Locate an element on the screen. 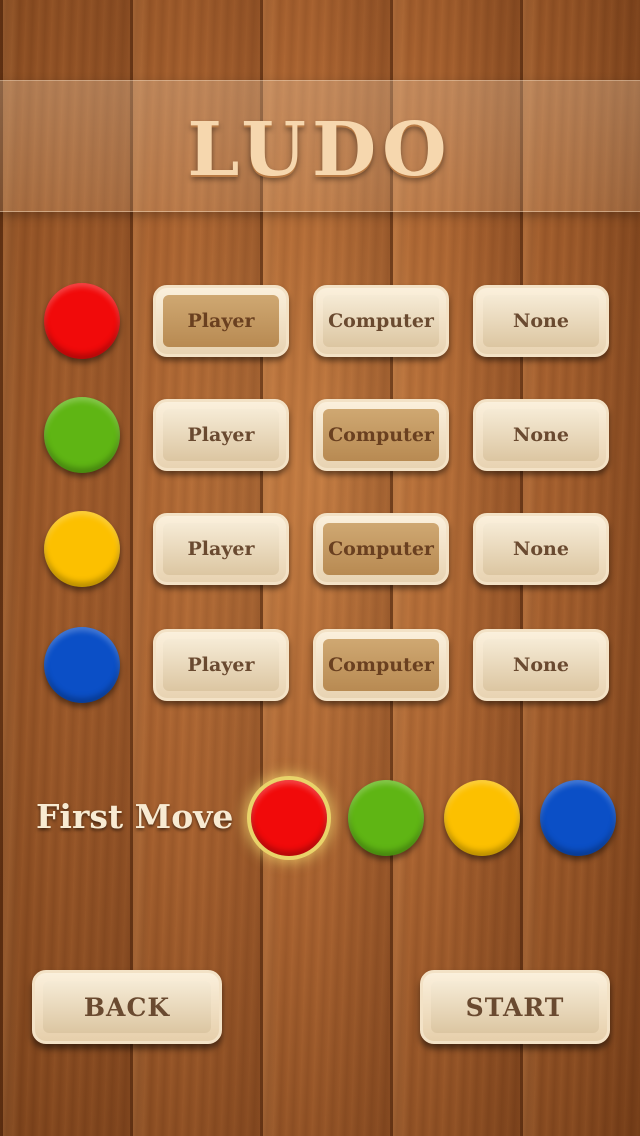  first-move-yellow-token is located at coordinates (482, 818).